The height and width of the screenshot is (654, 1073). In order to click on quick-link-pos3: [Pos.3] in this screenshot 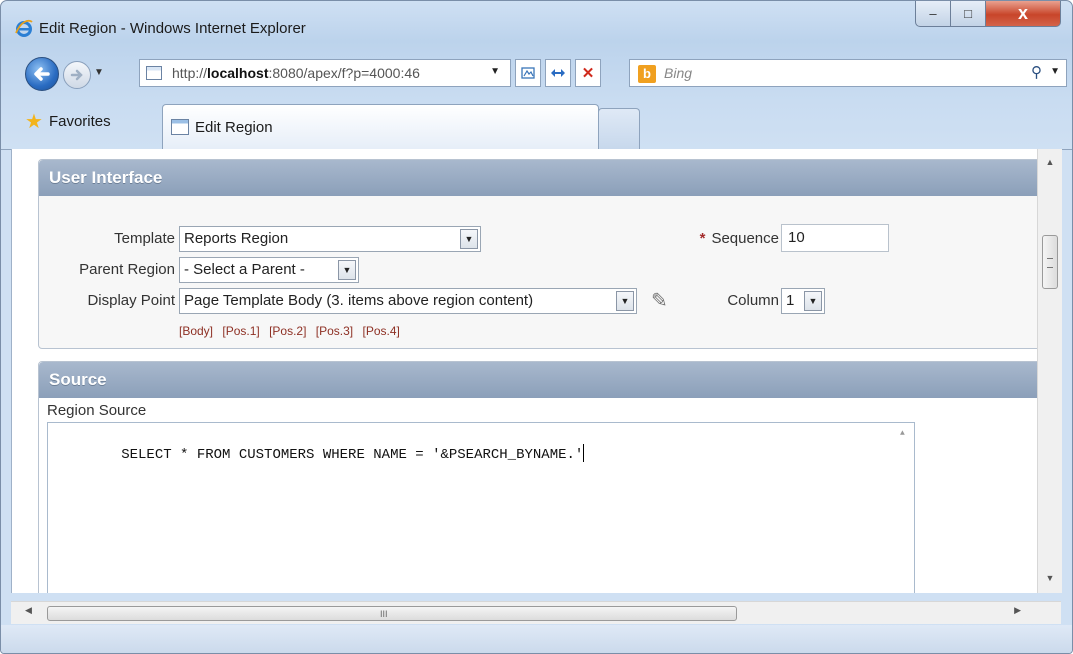, I will do `click(334, 331)`.